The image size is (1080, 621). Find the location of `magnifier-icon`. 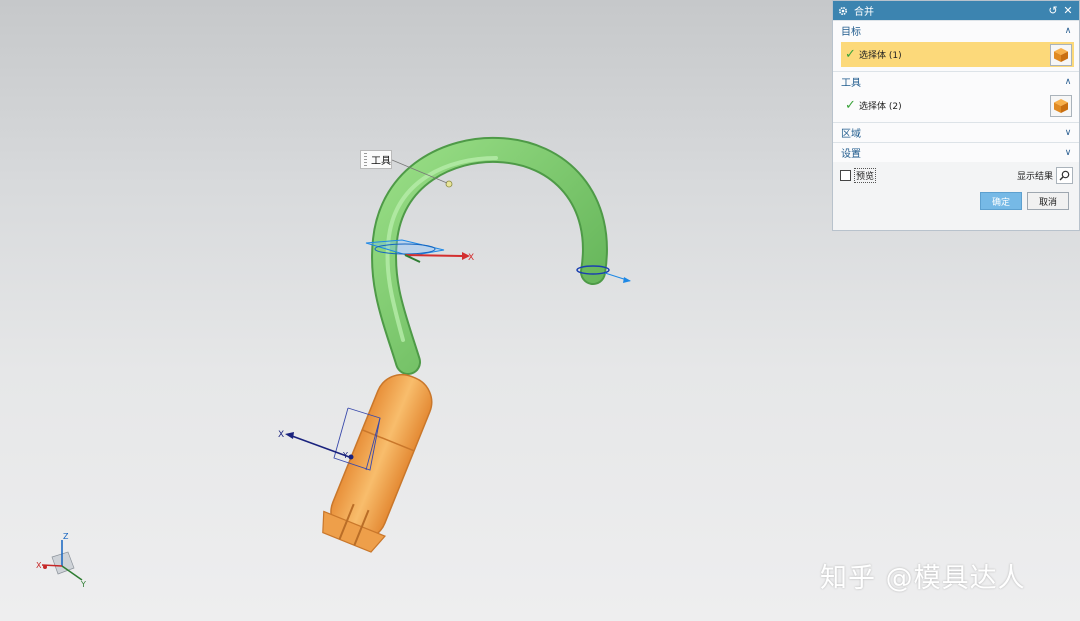

magnifier-icon is located at coordinates (1064, 175).